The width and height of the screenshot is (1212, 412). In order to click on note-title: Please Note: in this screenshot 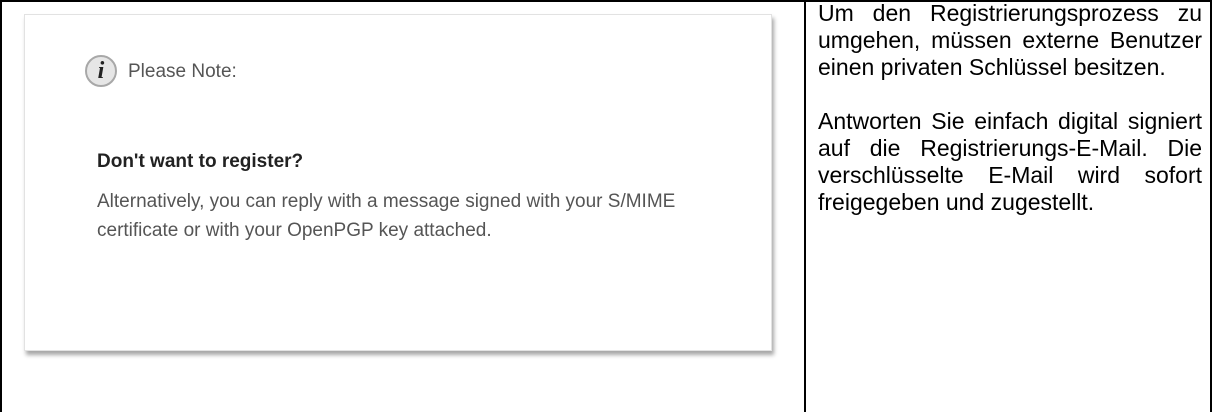, I will do `click(182, 71)`.